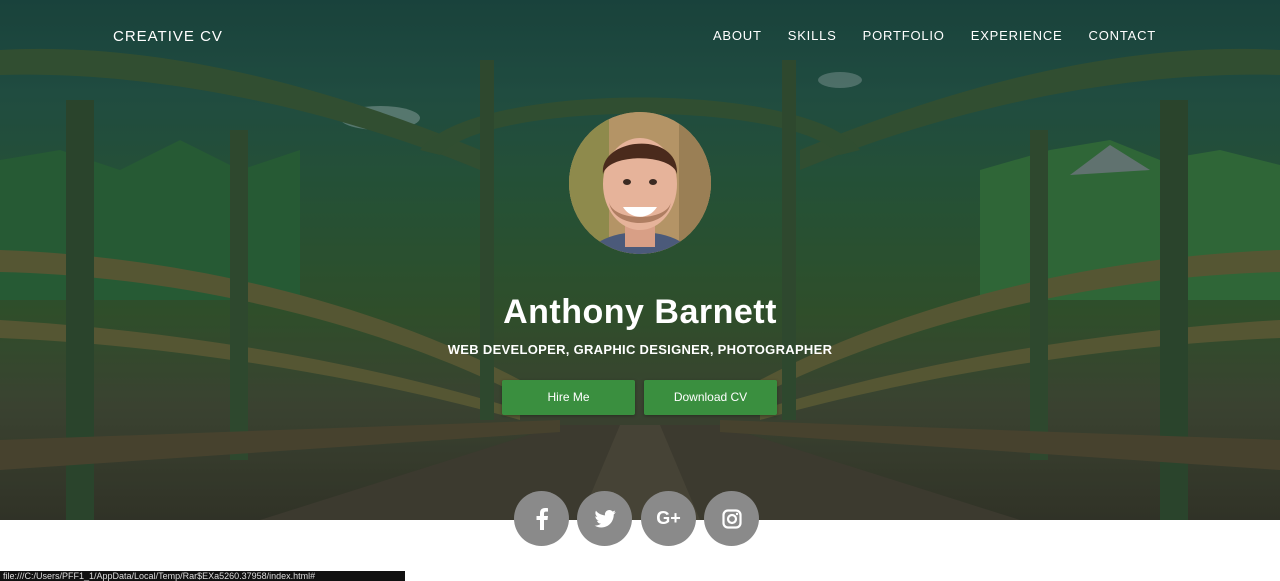  What do you see at coordinates (568, 397) in the screenshot?
I see `hire-me-button: Hire Me` at bounding box center [568, 397].